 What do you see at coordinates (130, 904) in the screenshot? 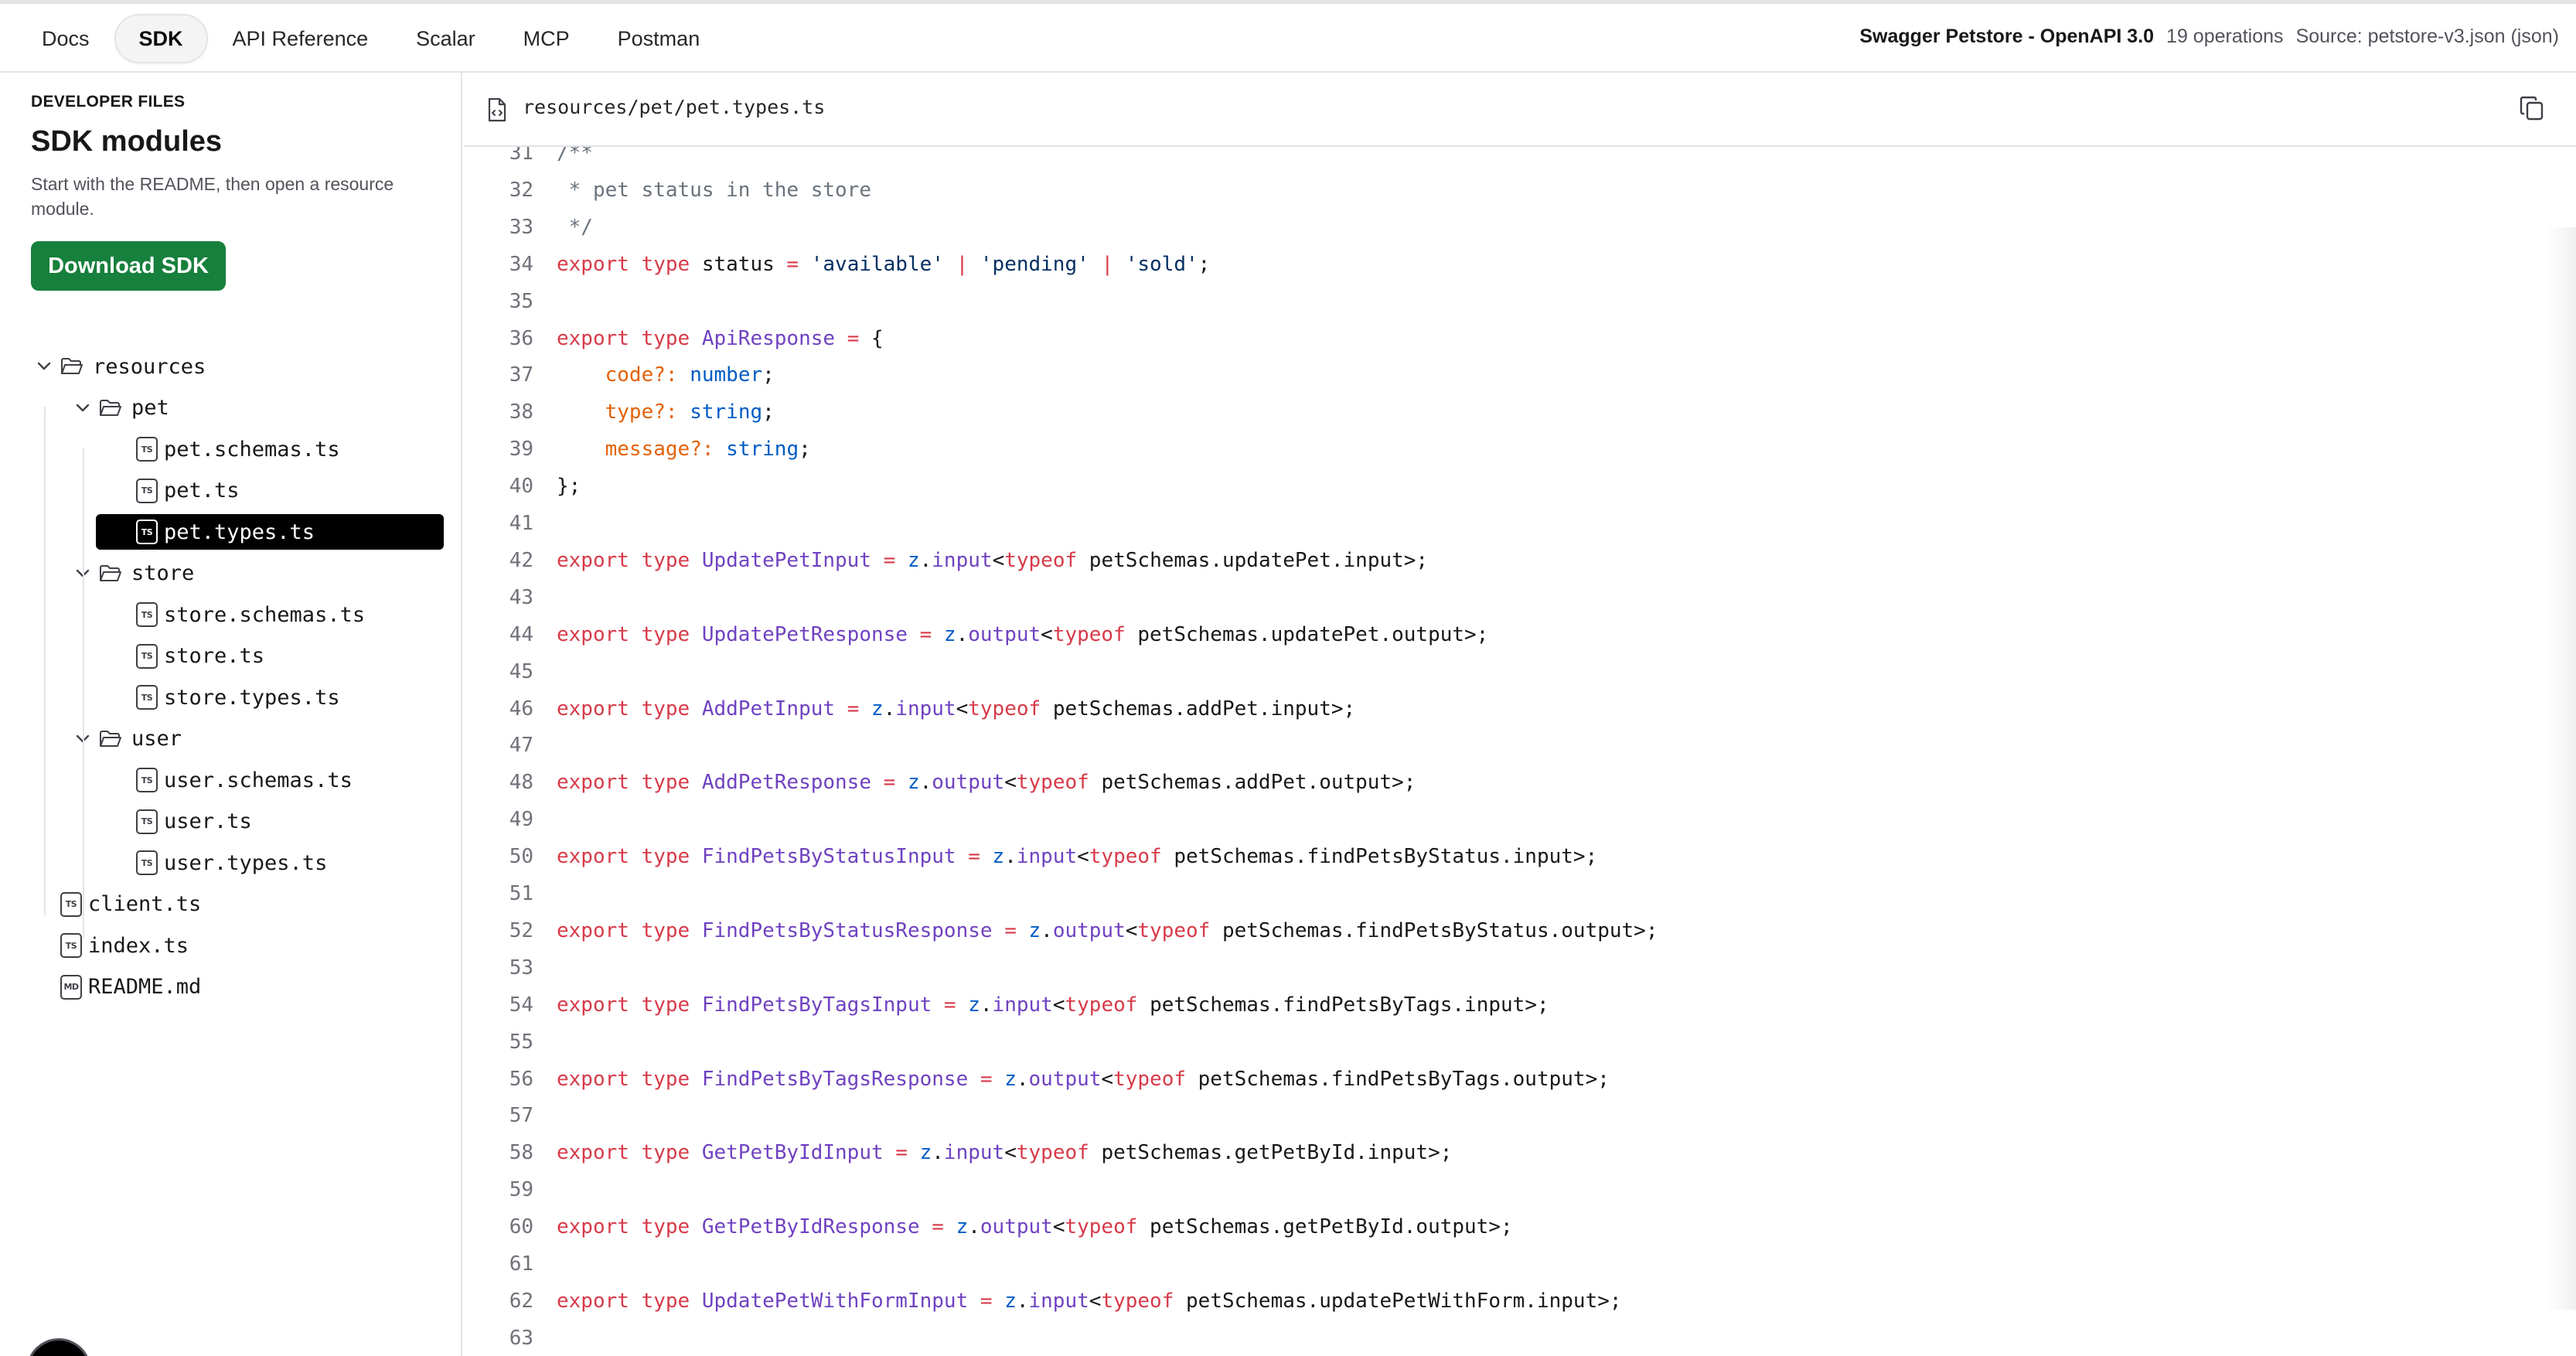
I see `tree-file: TS client.ts` at bounding box center [130, 904].